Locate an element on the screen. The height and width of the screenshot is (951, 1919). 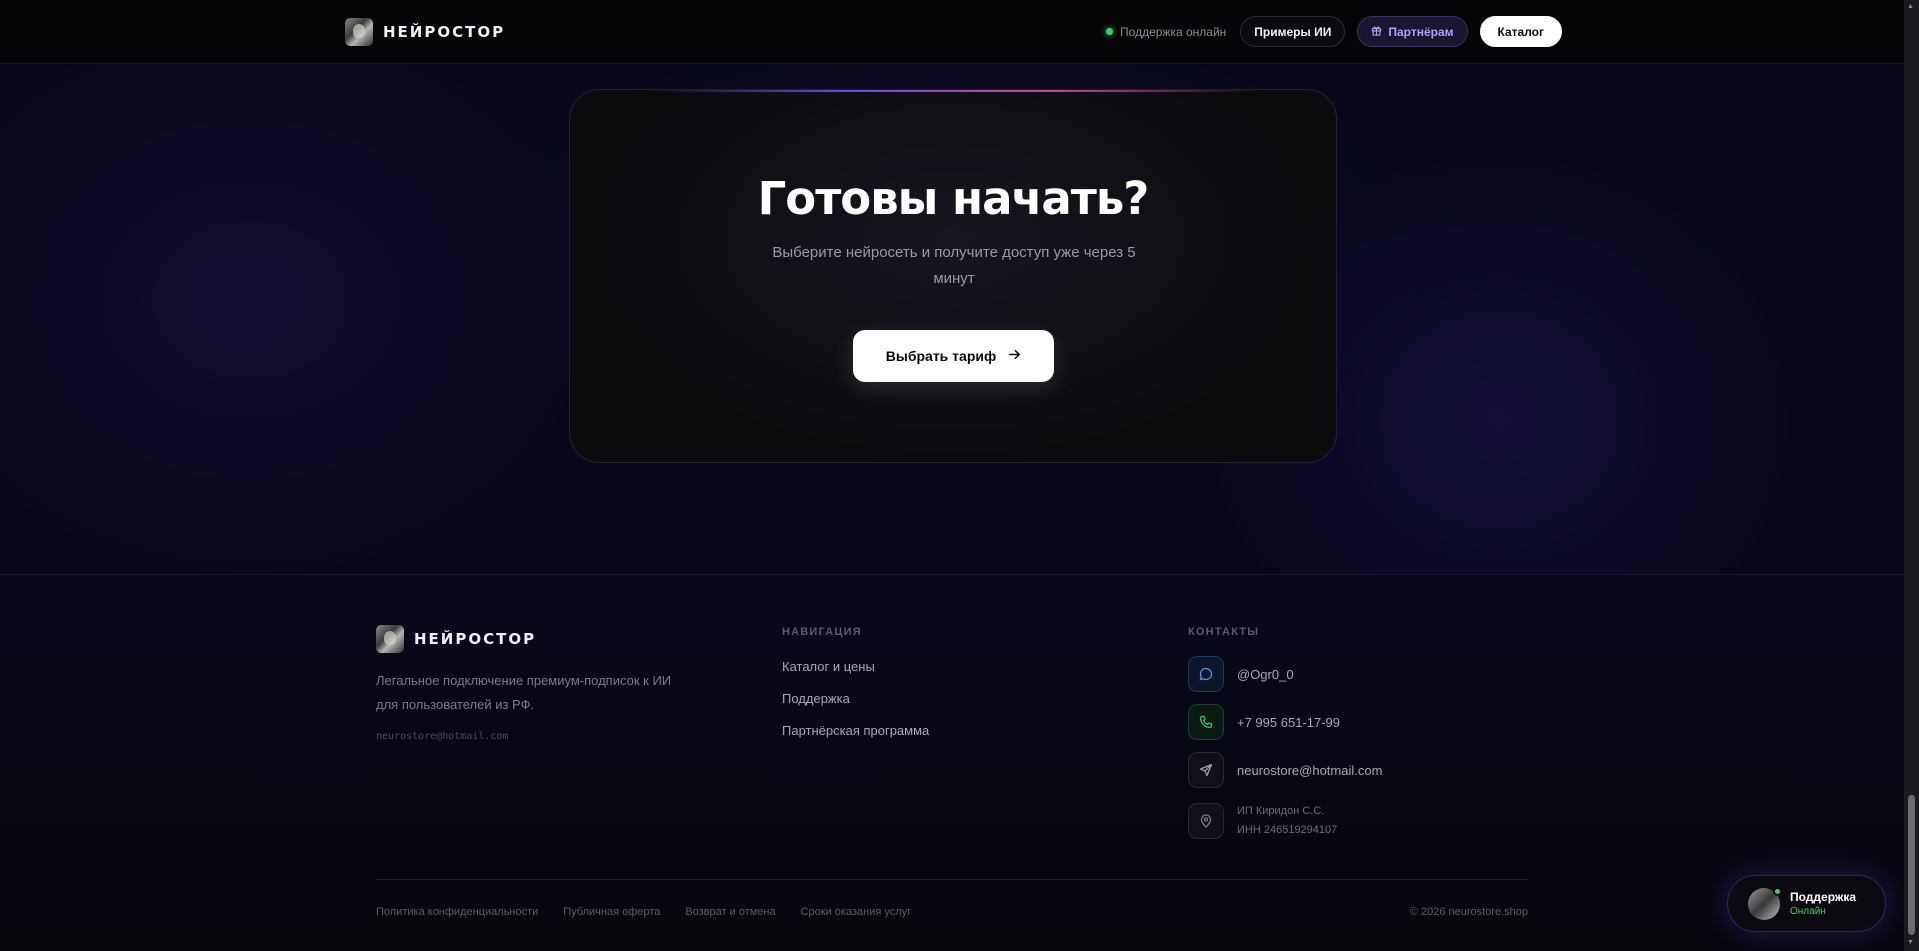
footer-email: neurostore@hotmail.com is located at coordinates (442, 736).